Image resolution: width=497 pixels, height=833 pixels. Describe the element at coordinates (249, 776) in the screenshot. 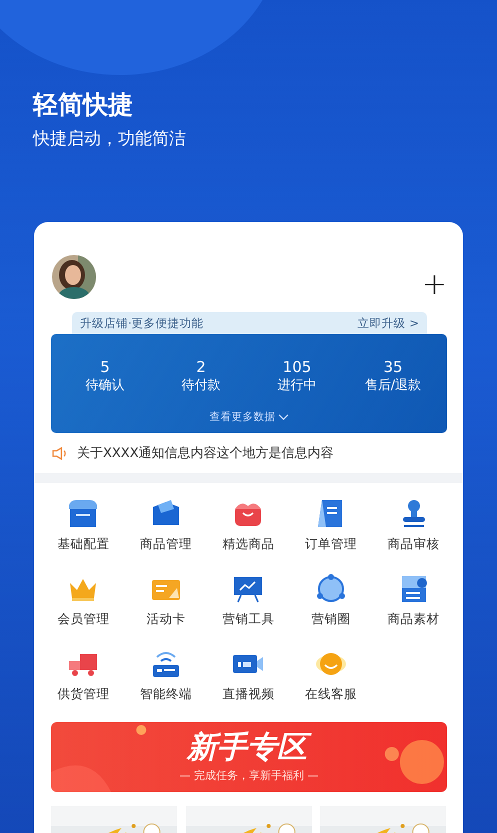

I see `banner-subtitle: — 完成任务，享新手福利 —` at that location.